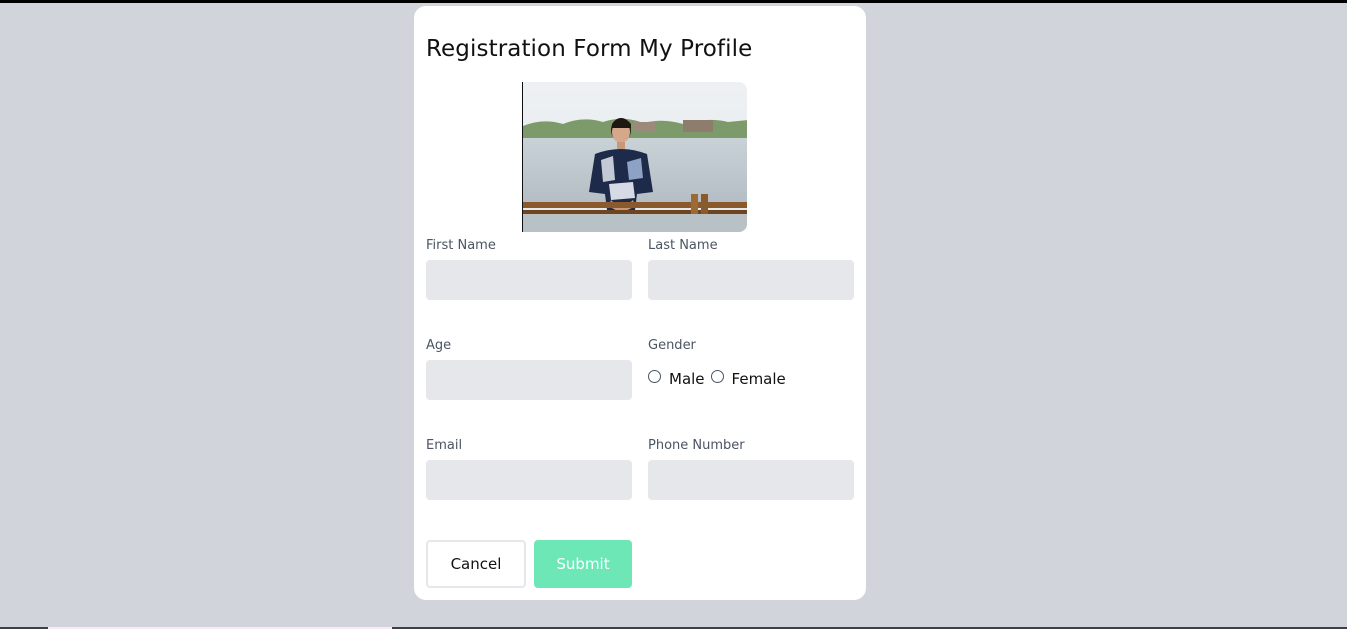  I want to click on age-input, so click(529, 380).